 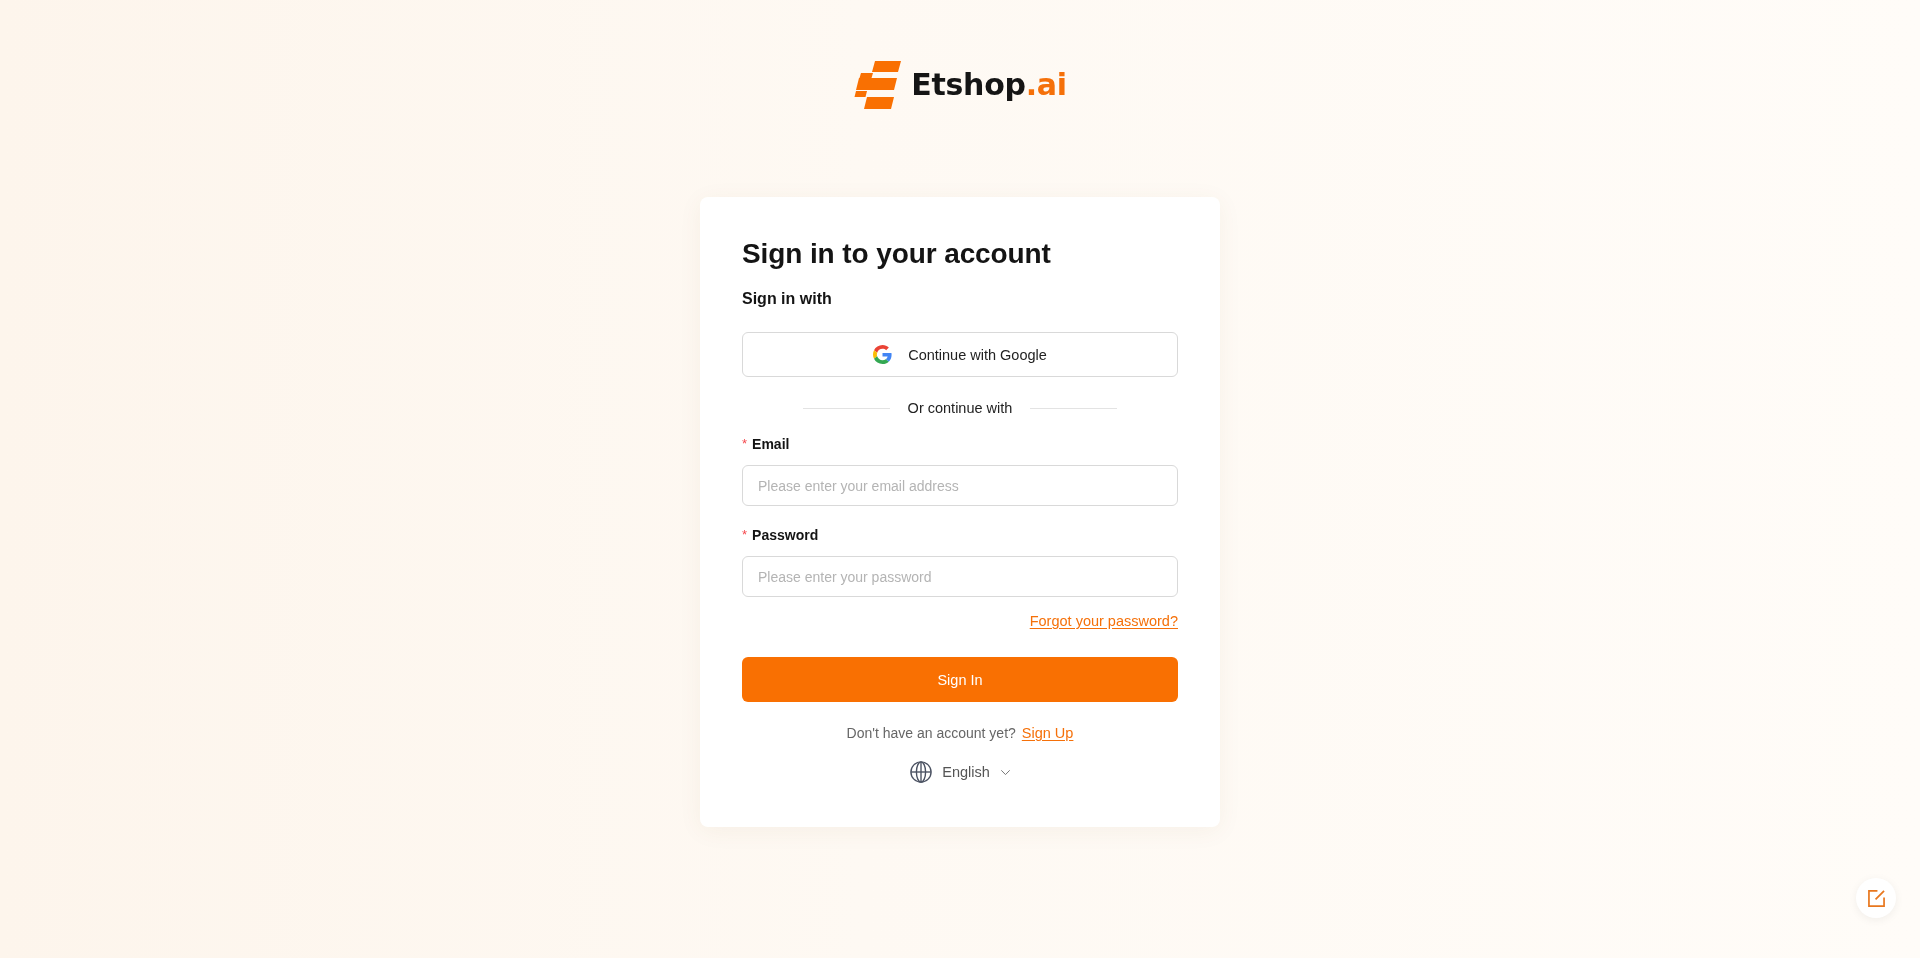 I want to click on edit-icon, so click(x=1876, y=898).